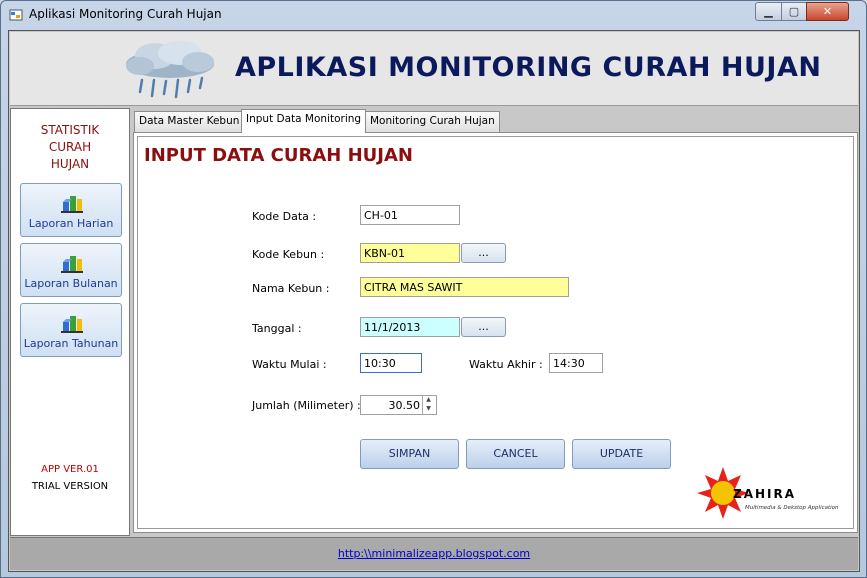 The image size is (867, 578). What do you see at coordinates (410, 253) in the screenshot?
I see `kode-kebun-field: KBN-01` at bounding box center [410, 253].